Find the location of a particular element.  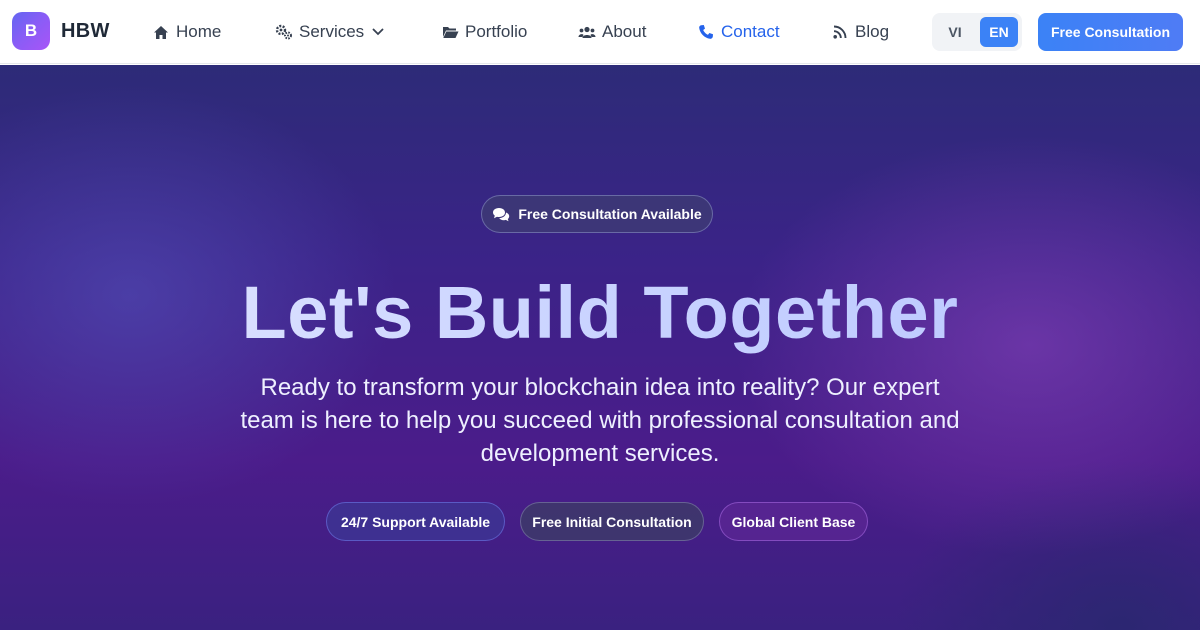

nav-contact: Contact is located at coordinates (738, 32).